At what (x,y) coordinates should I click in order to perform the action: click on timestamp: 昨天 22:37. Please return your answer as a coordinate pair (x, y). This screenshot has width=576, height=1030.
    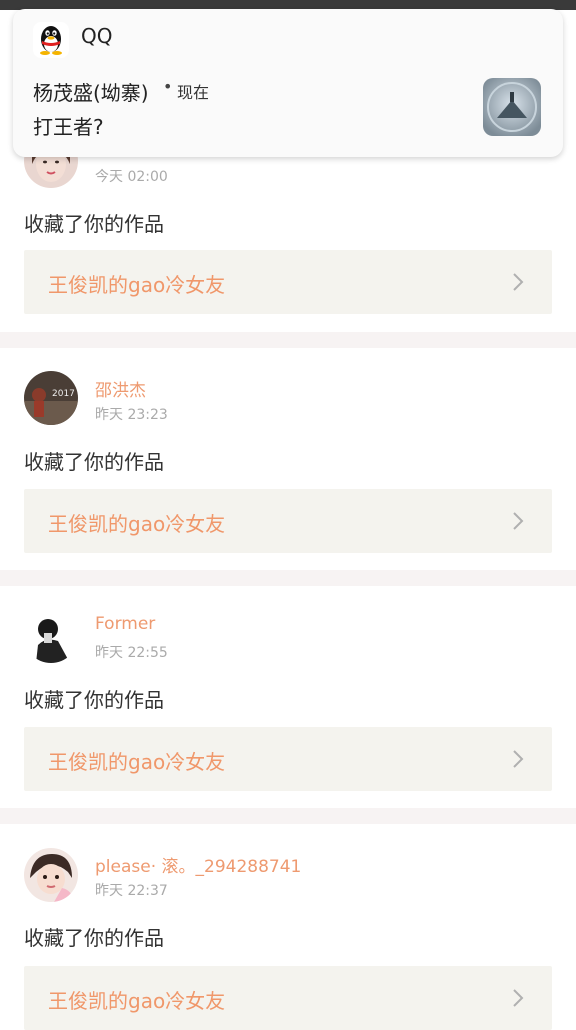
    Looking at the image, I should click on (131, 891).